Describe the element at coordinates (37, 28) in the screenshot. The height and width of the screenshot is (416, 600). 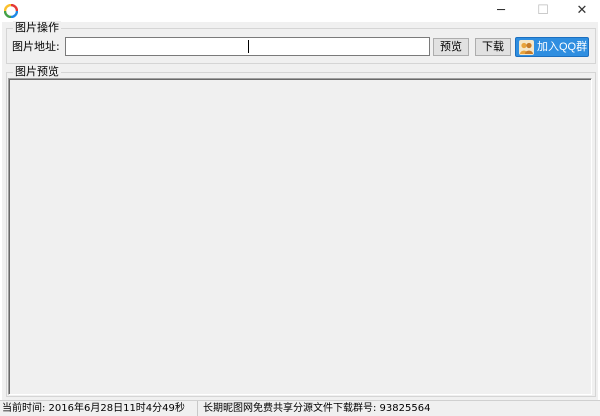
I see `image-ops-group-title: 图片操作` at that location.